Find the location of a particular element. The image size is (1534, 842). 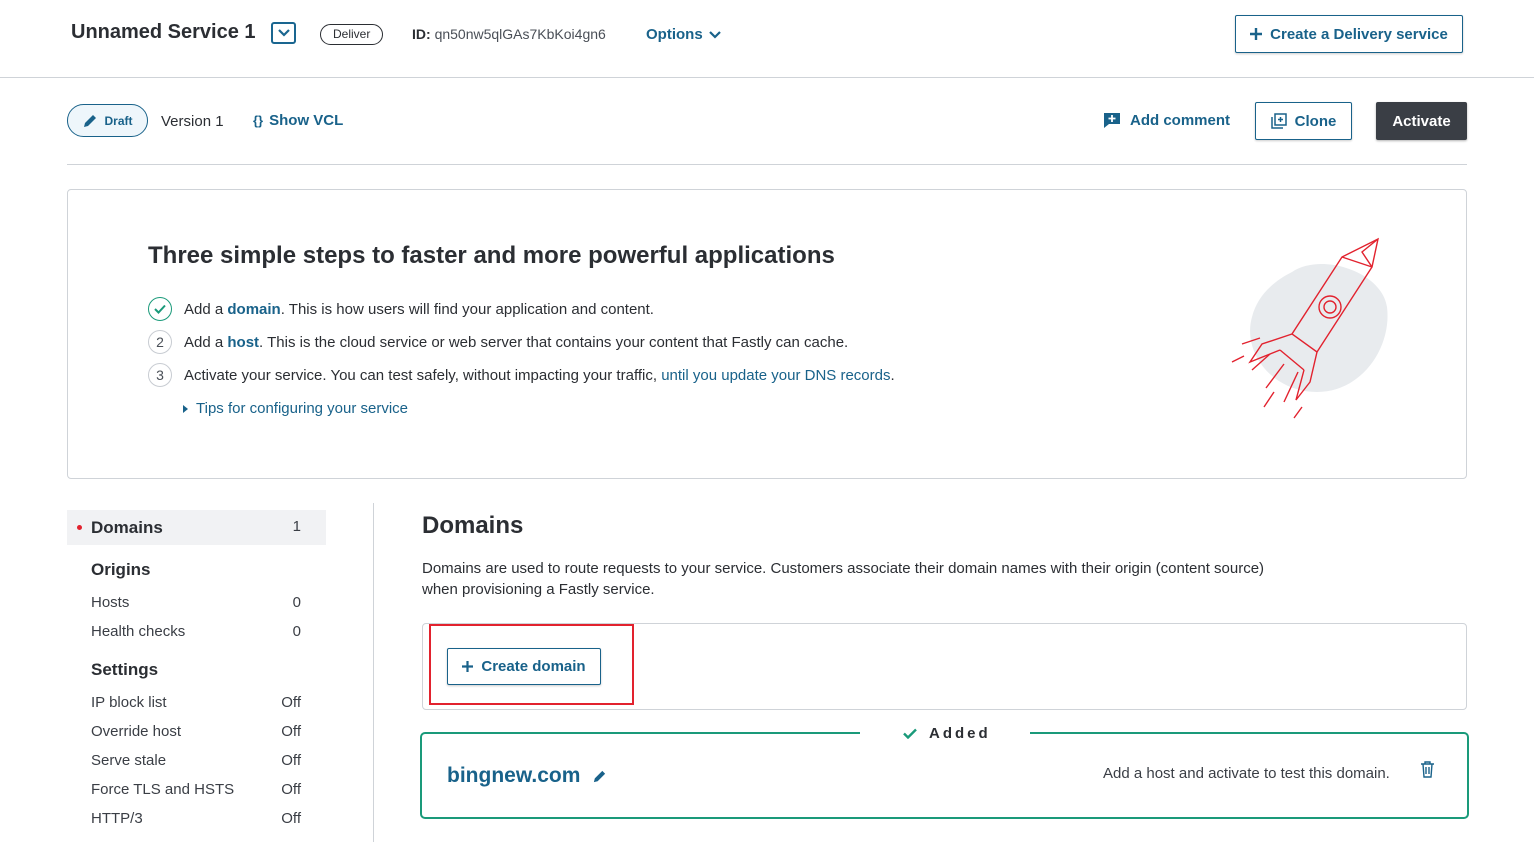

create-delivery-service-button: Create a Delivery service is located at coordinates (1349, 34).